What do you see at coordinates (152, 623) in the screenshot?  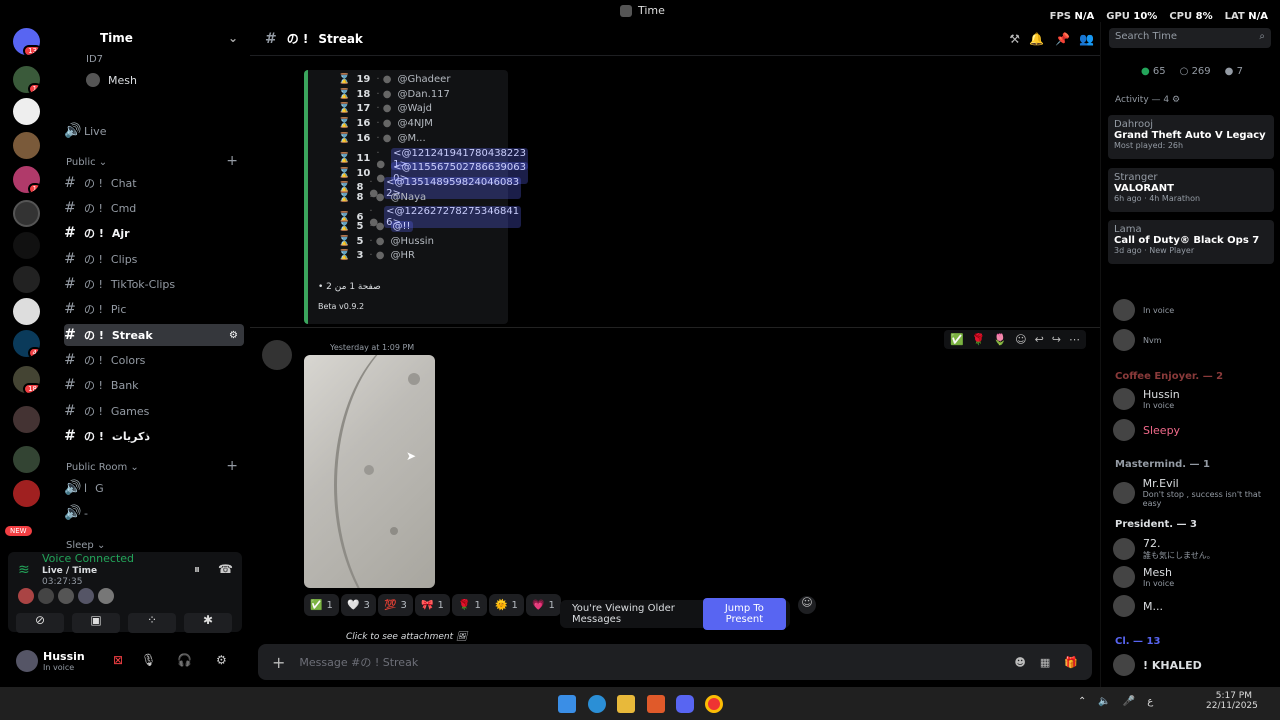 I see `activities-button: ⁘` at bounding box center [152, 623].